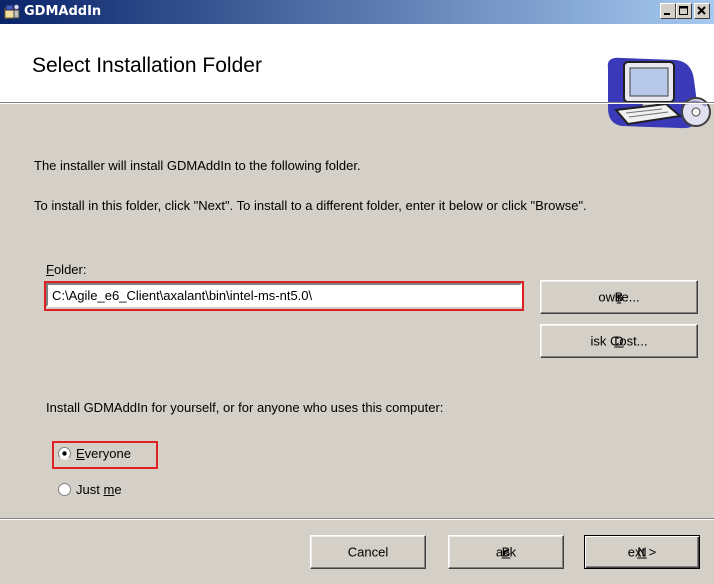  I want to click on folder-label: Folder:, so click(66, 269).